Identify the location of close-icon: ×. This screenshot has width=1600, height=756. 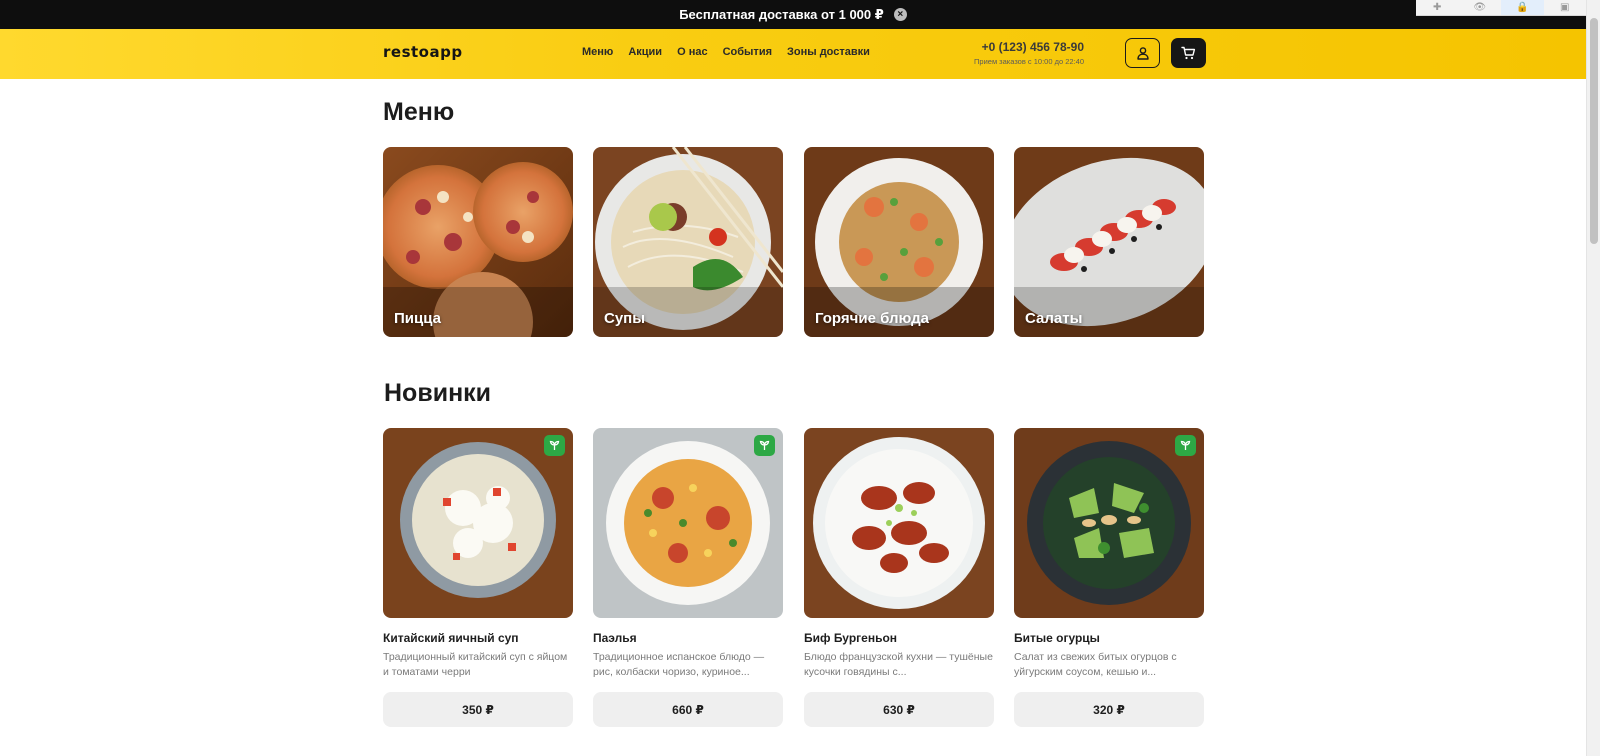
(900, 14).